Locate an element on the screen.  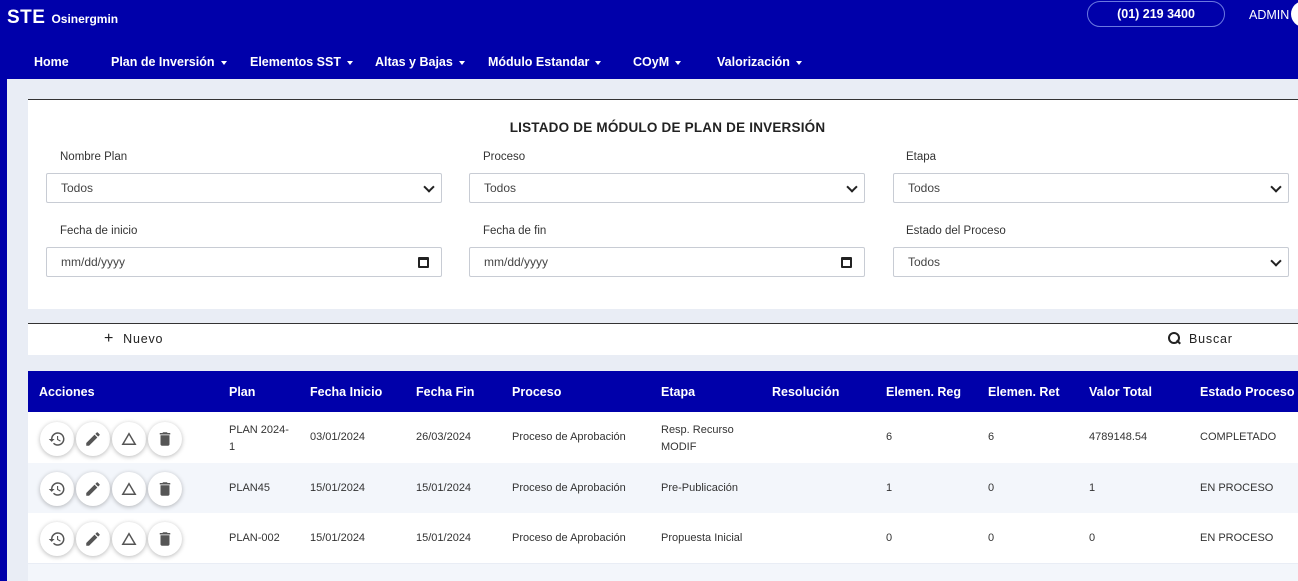
cell-plan-line: PLAN 2024- is located at coordinates (259, 430).